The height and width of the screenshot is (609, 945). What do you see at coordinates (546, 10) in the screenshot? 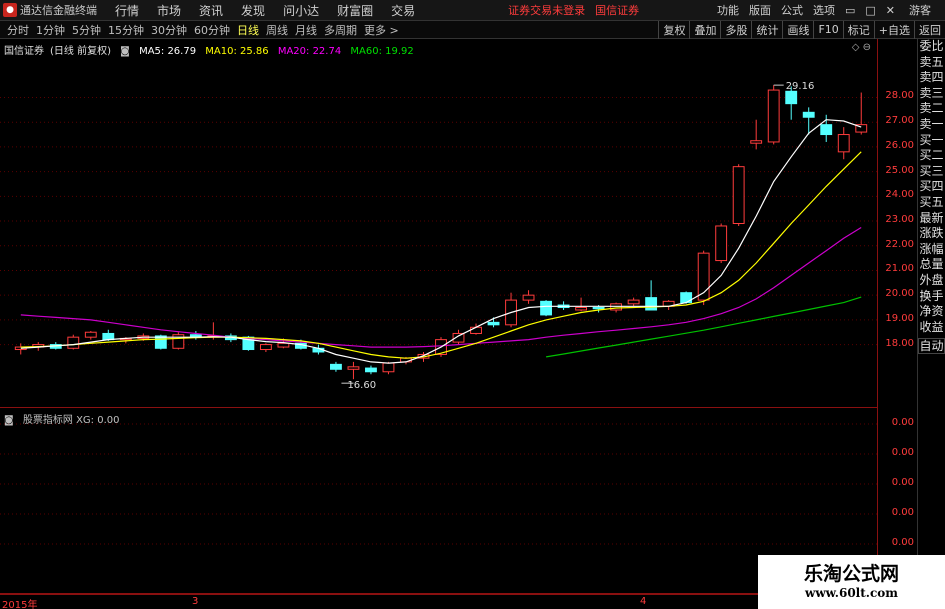
I see `login-status: 证券交易未登录` at bounding box center [546, 10].